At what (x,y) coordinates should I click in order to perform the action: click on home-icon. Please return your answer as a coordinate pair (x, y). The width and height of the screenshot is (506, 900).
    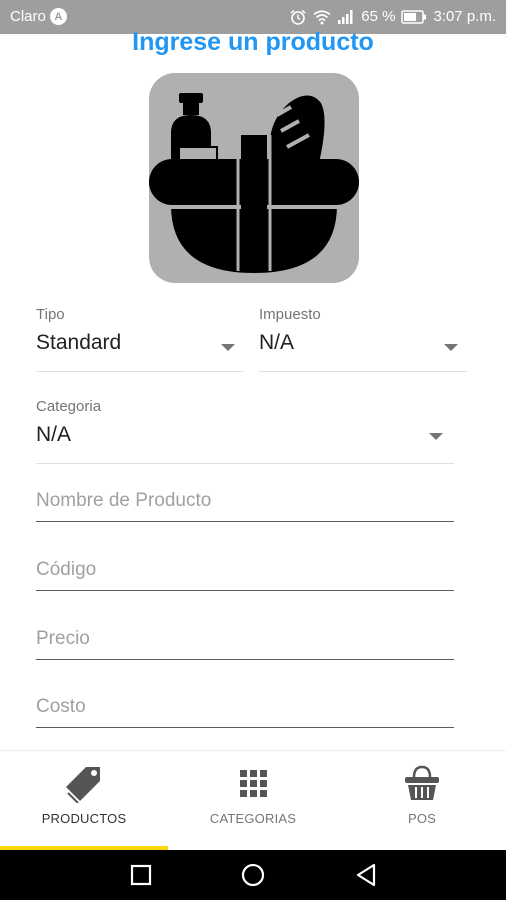
    Looking at the image, I should click on (253, 875).